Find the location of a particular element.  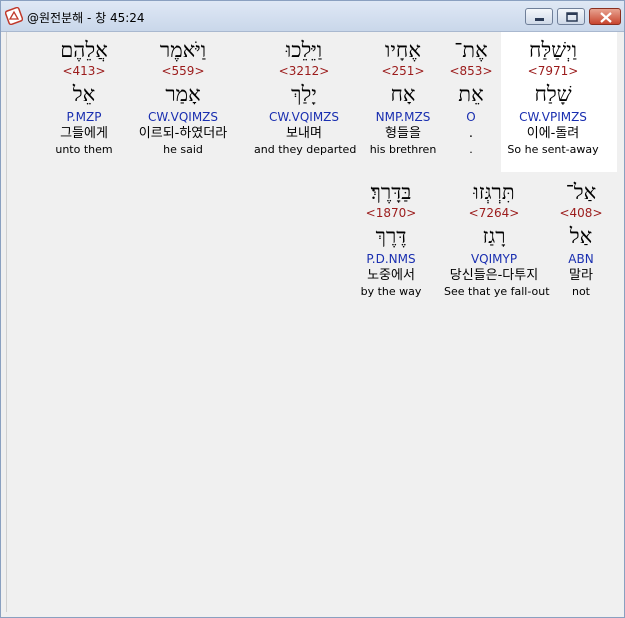

word-parsing: P.D.NMS is located at coordinates (391, 259).